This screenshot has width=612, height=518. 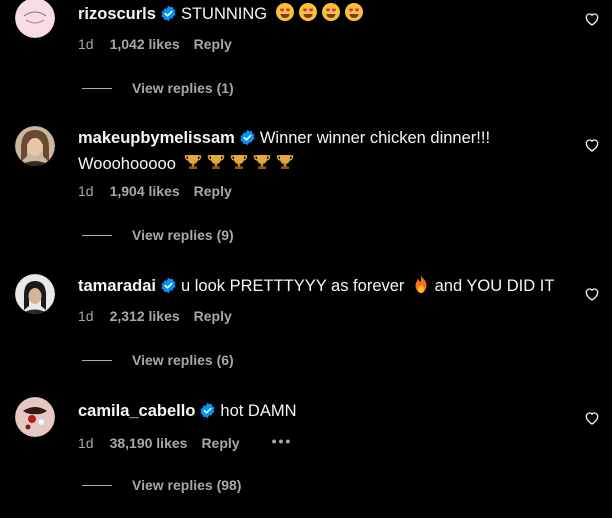 What do you see at coordinates (183, 235) in the screenshot?
I see `view-replies-label: View replies (9)` at bounding box center [183, 235].